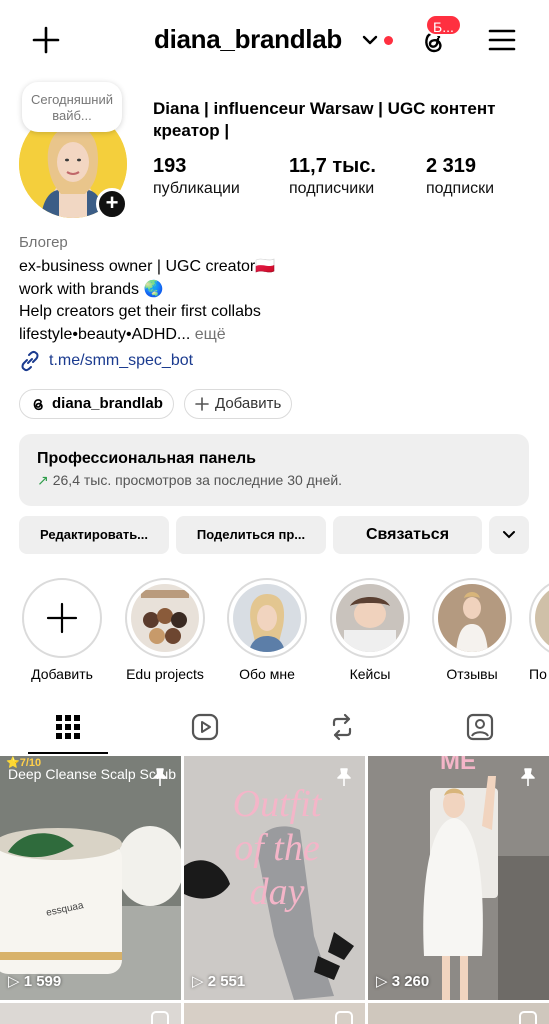 The height and width of the screenshot is (1024, 549). I want to click on link-icon, so click(30, 361).